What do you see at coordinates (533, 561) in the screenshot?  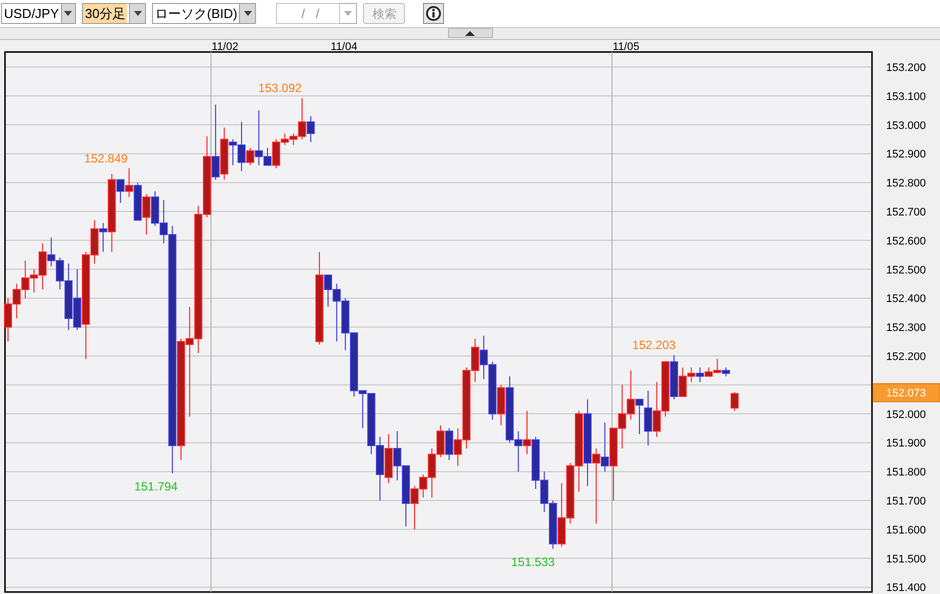 I see `extreme-price-label: 151.533` at bounding box center [533, 561].